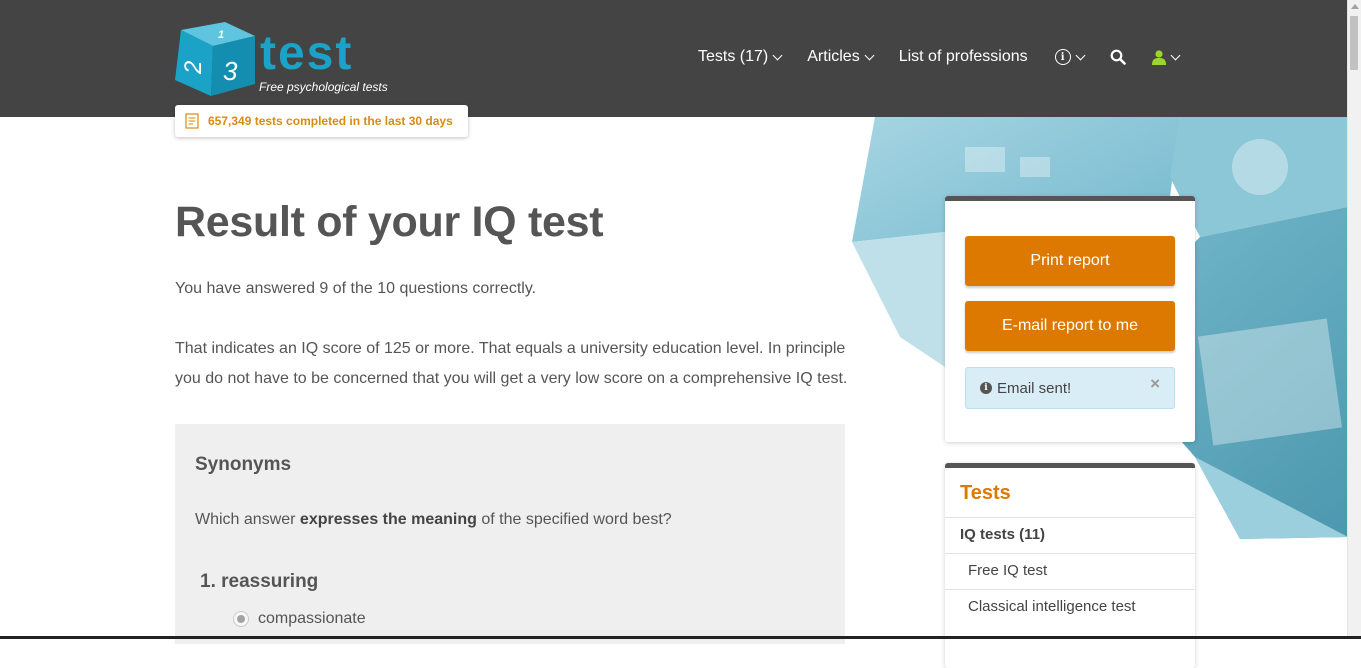  Describe the element at coordinates (1070, 535) in the screenshot. I see `tests-group-iq: IQ tests (11)` at that location.